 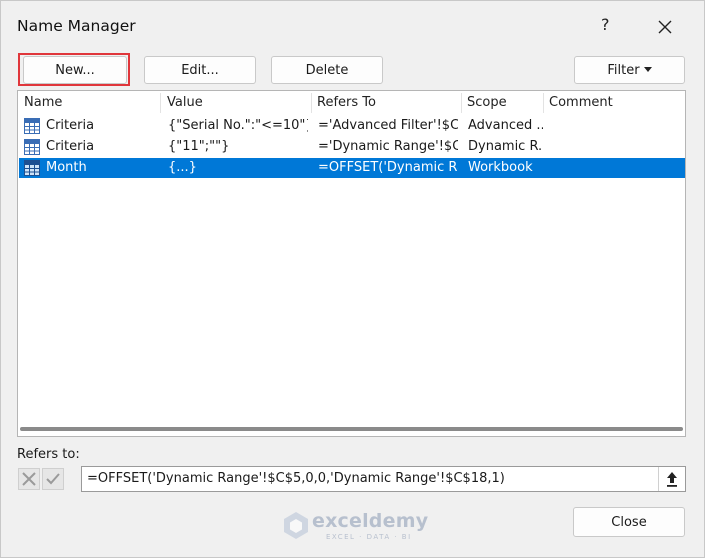 I want to click on close-button-label: Close, so click(x=629, y=522).